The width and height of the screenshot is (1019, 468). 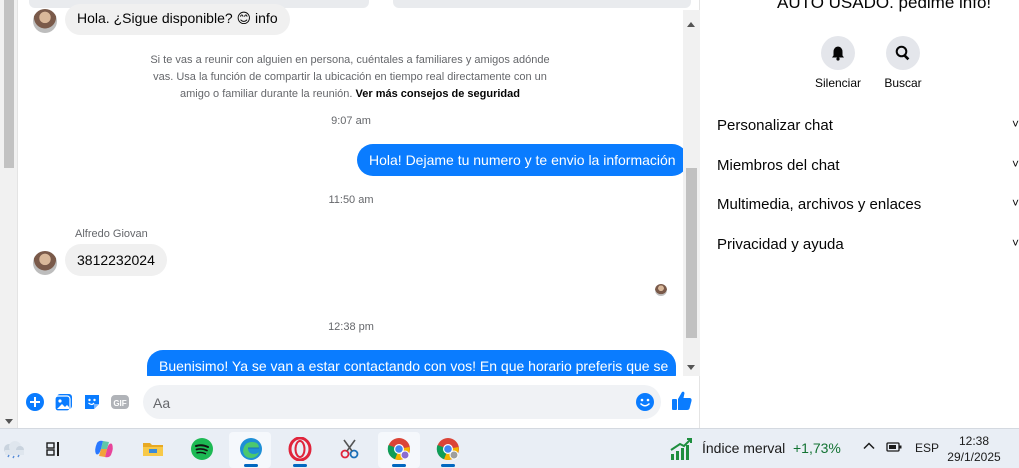 What do you see at coordinates (351, 121) in the screenshot?
I see `timestamp: 9:07 am` at bounding box center [351, 121].